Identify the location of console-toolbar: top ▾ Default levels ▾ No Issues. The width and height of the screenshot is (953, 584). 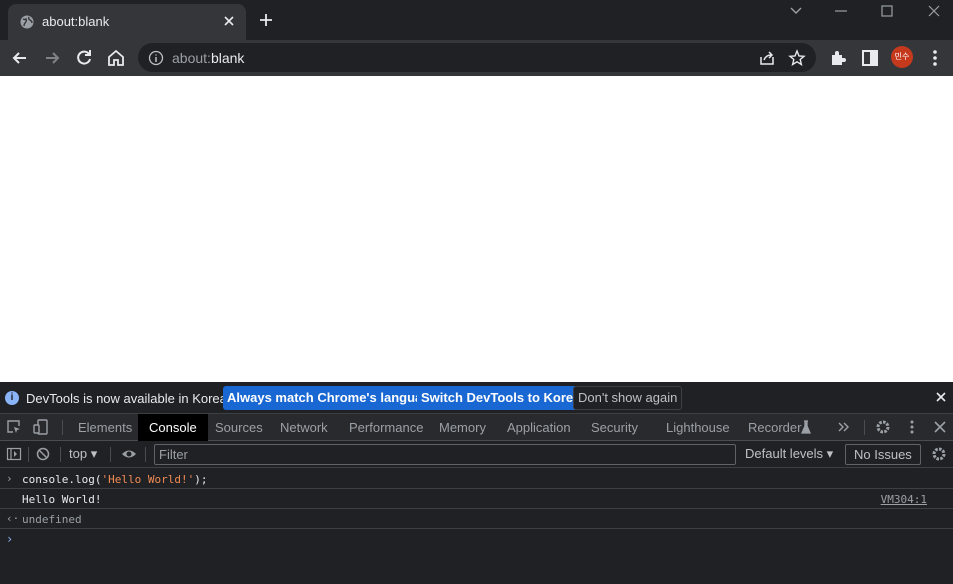
(476, 454).